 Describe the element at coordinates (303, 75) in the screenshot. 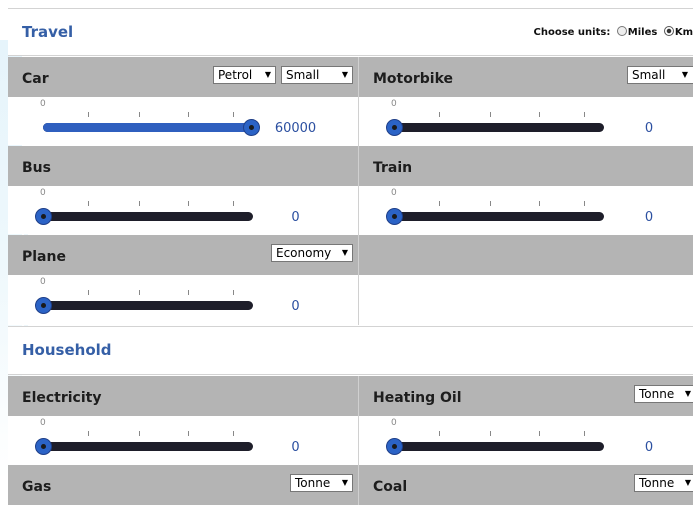

I see `car-size-value: Small` at that location.